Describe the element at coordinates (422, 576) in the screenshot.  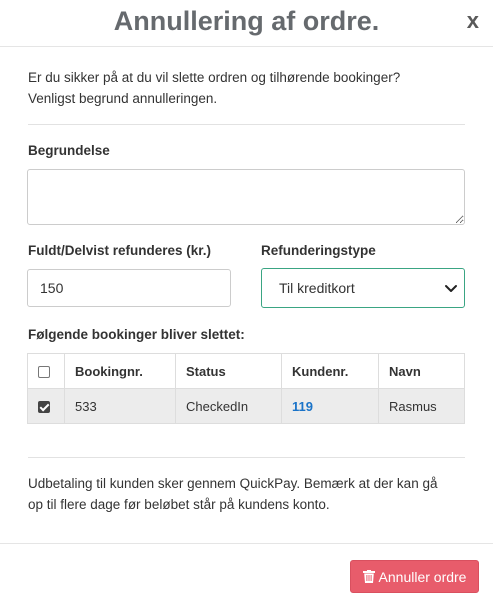
I see `cancel-order-label: Annuller ordre` at that location.